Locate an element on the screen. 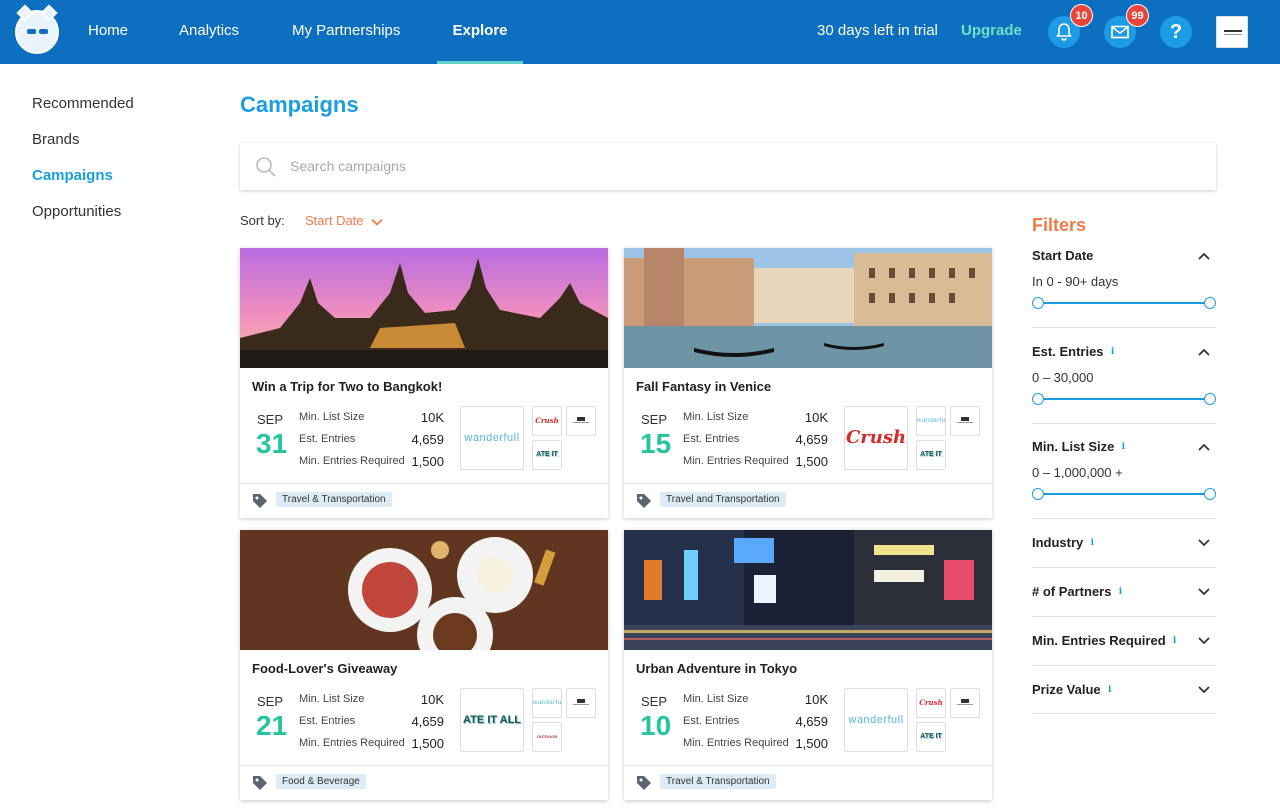 Image resolution: width=1280 pixels, height=810 pixels. min-list-size-slider is located at coordinates (1124, 494).